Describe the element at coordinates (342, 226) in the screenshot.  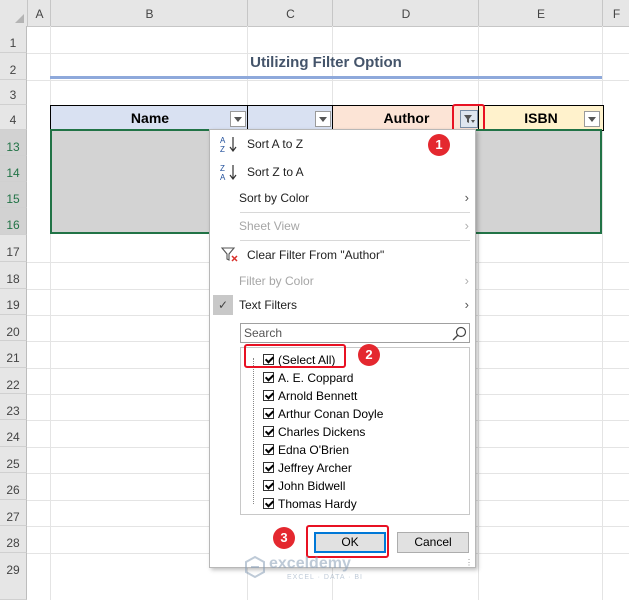
I see `menu-sheet-view: Sheet View ›` at that location.